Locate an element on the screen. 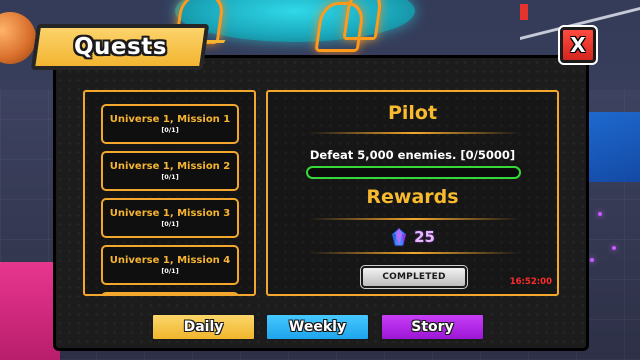 The image size is (640, 360). background-orb is located at coordinates (18, 38).